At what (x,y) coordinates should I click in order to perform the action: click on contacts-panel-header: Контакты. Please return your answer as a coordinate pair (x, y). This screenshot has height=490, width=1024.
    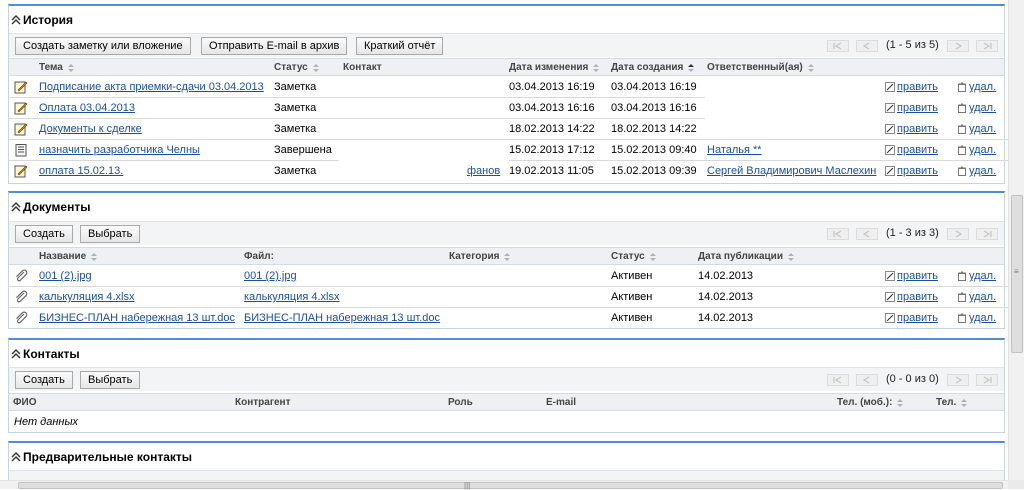
    Looking at the image, I should click on (45, 354).